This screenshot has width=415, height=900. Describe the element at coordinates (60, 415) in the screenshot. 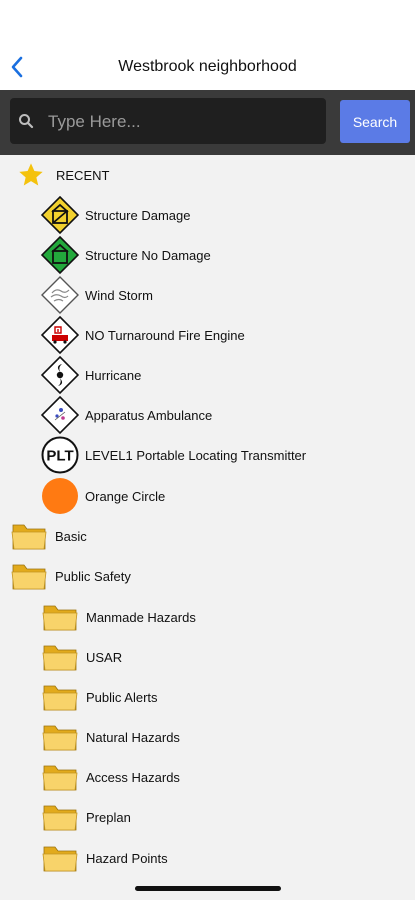

I see `ambulance-icon` at that location.